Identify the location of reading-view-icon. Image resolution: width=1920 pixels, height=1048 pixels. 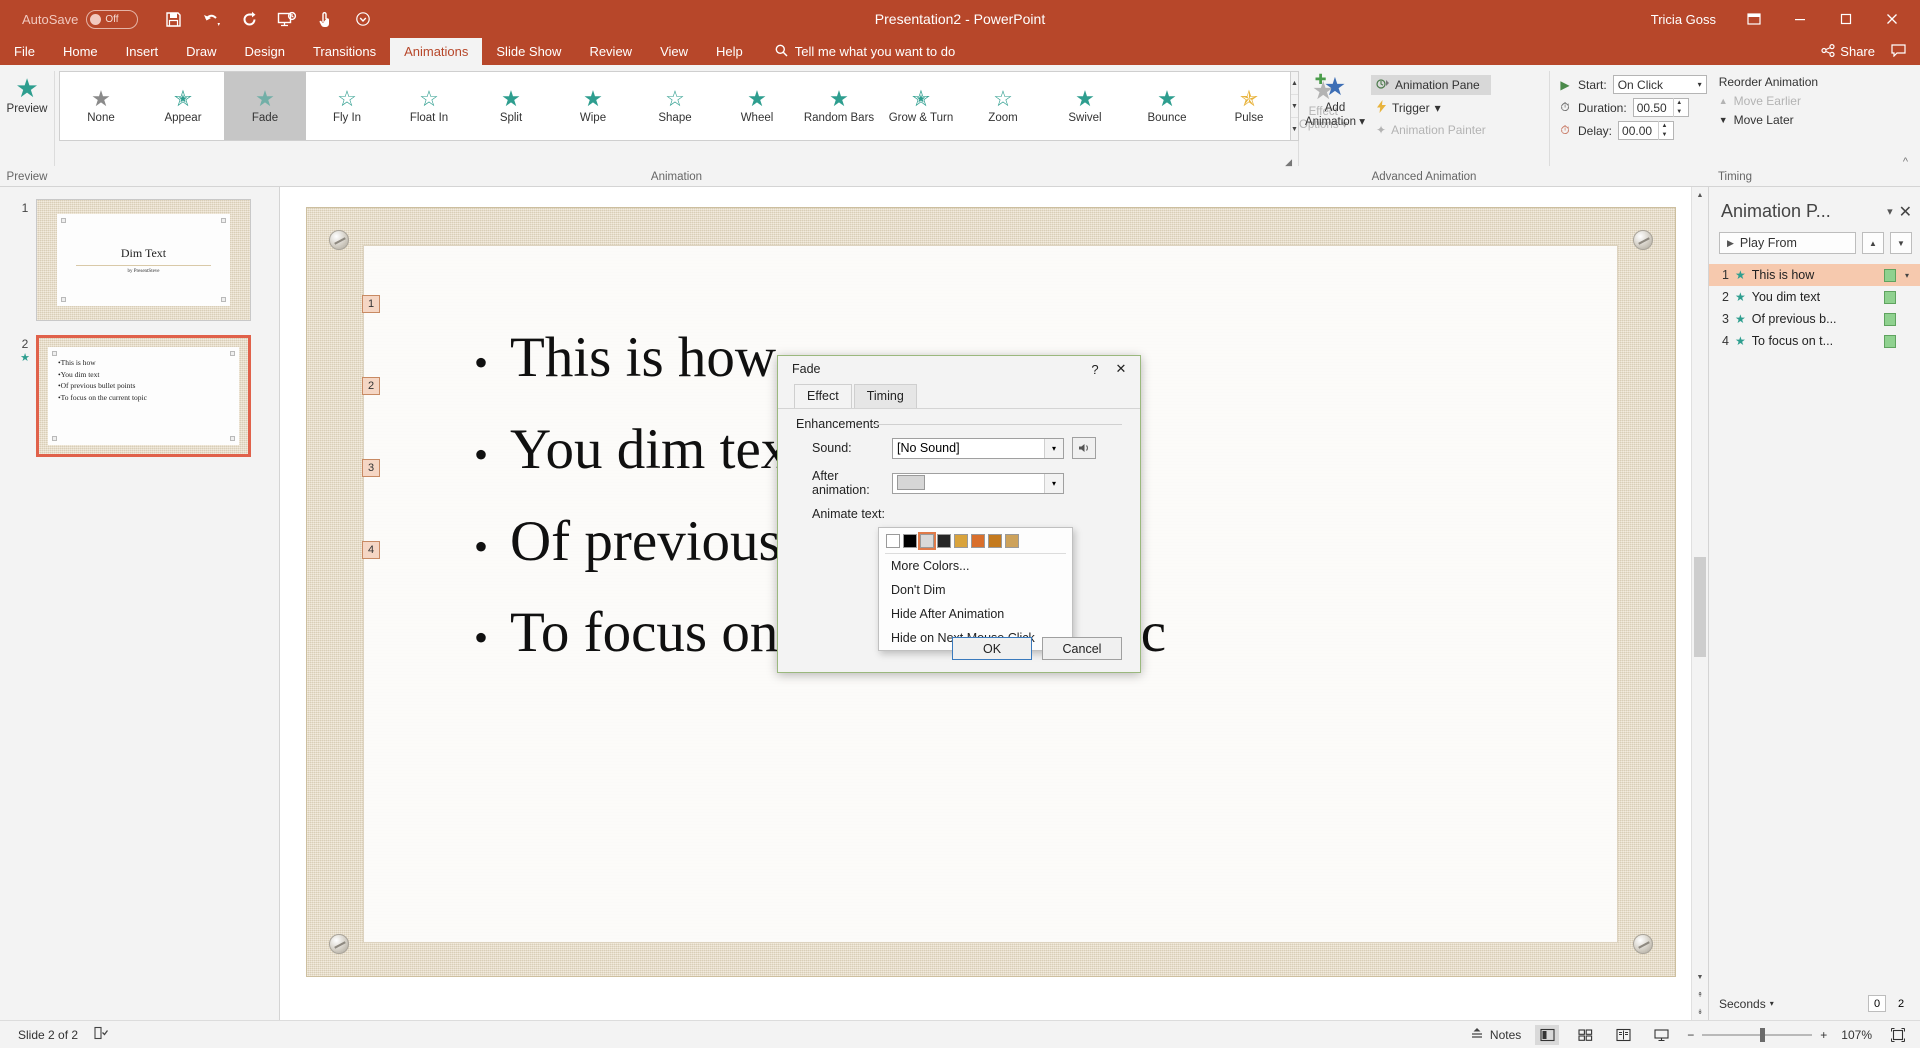
(1623, 1035).